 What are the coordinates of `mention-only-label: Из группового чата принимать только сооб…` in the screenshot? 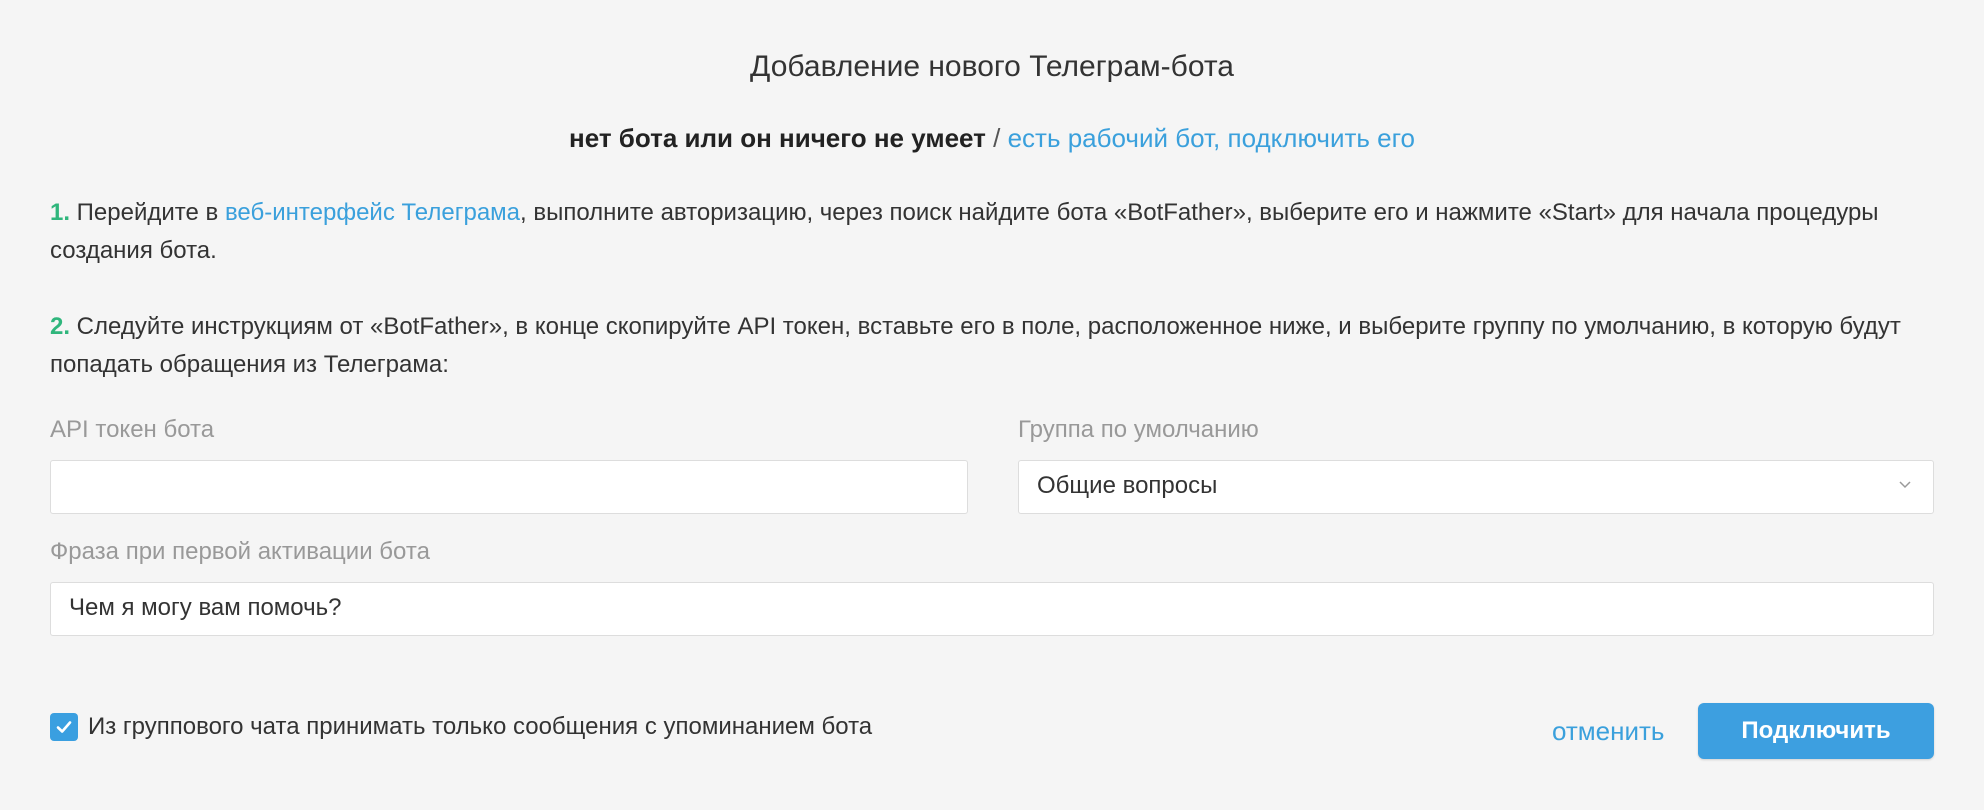 It's located at (480, 726).